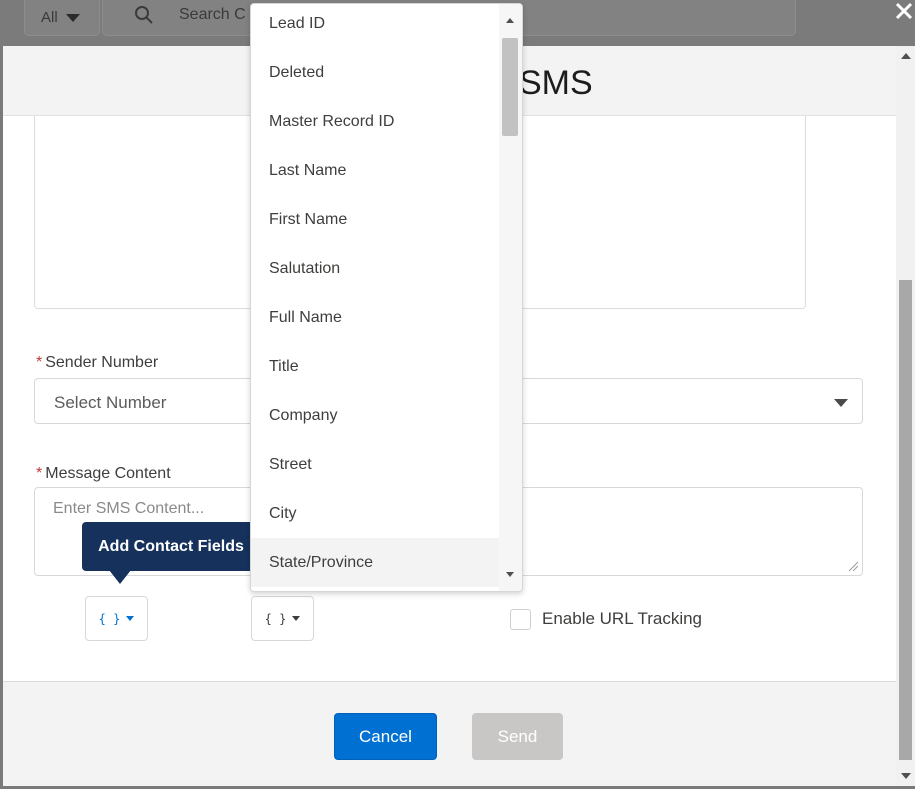 The height and width of the screenshot is (789, 915). I want to click on dropdown-option: First Name, so click(375, 219).